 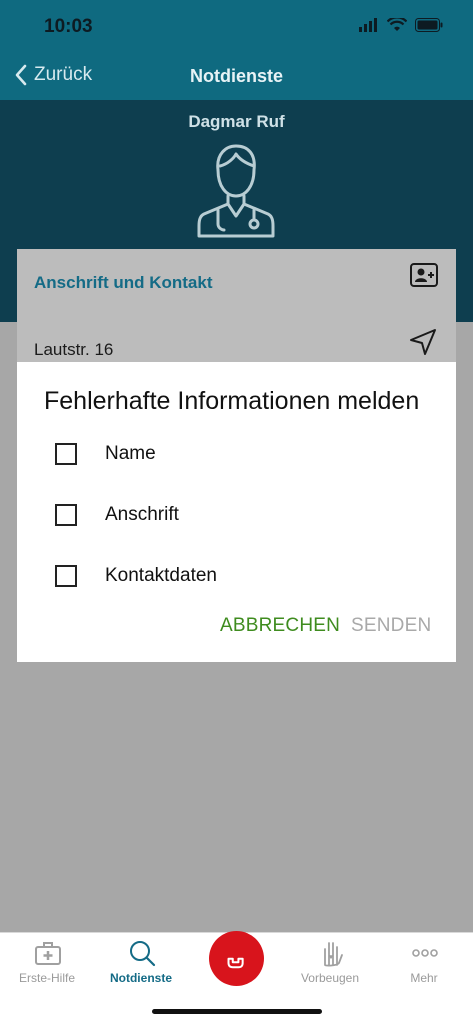 What do you see at coordinates (280, 626) in the screenshot?
I see `cancel-button: ABBRECHEN` at bounding box center [280, 626].